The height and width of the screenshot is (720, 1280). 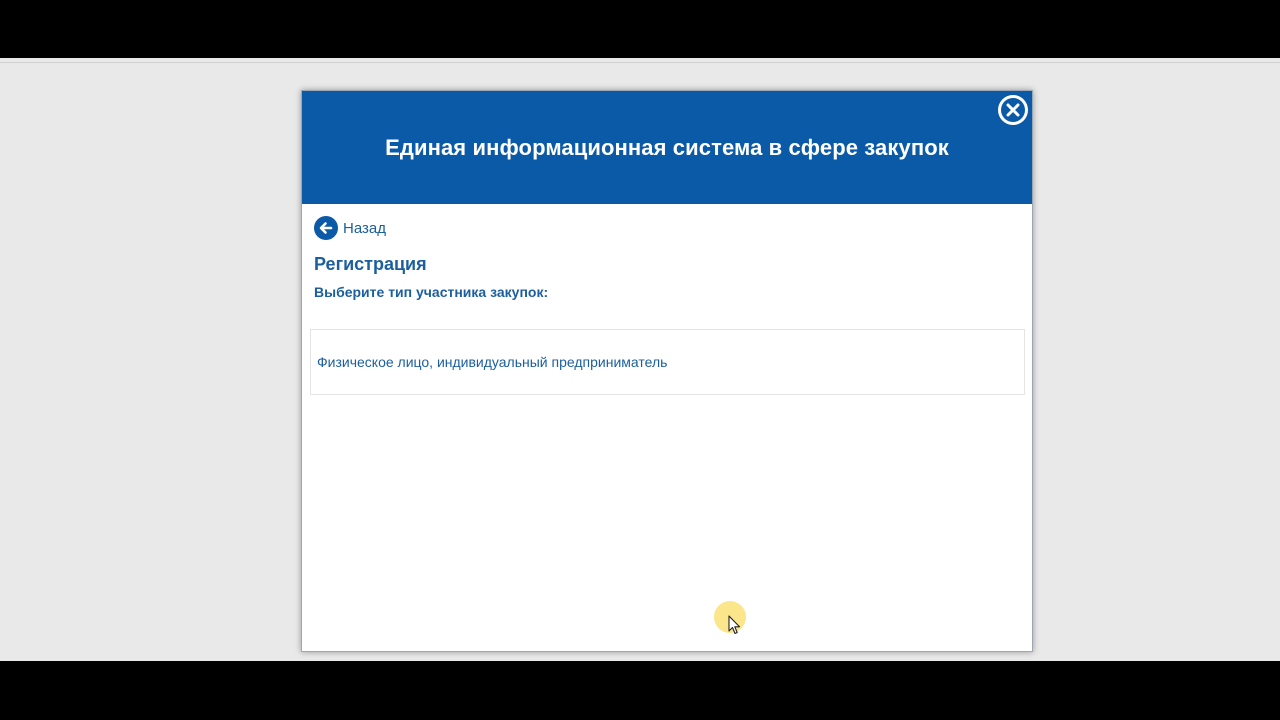 I want to click on close-icon, so click(x=1013, y=110).